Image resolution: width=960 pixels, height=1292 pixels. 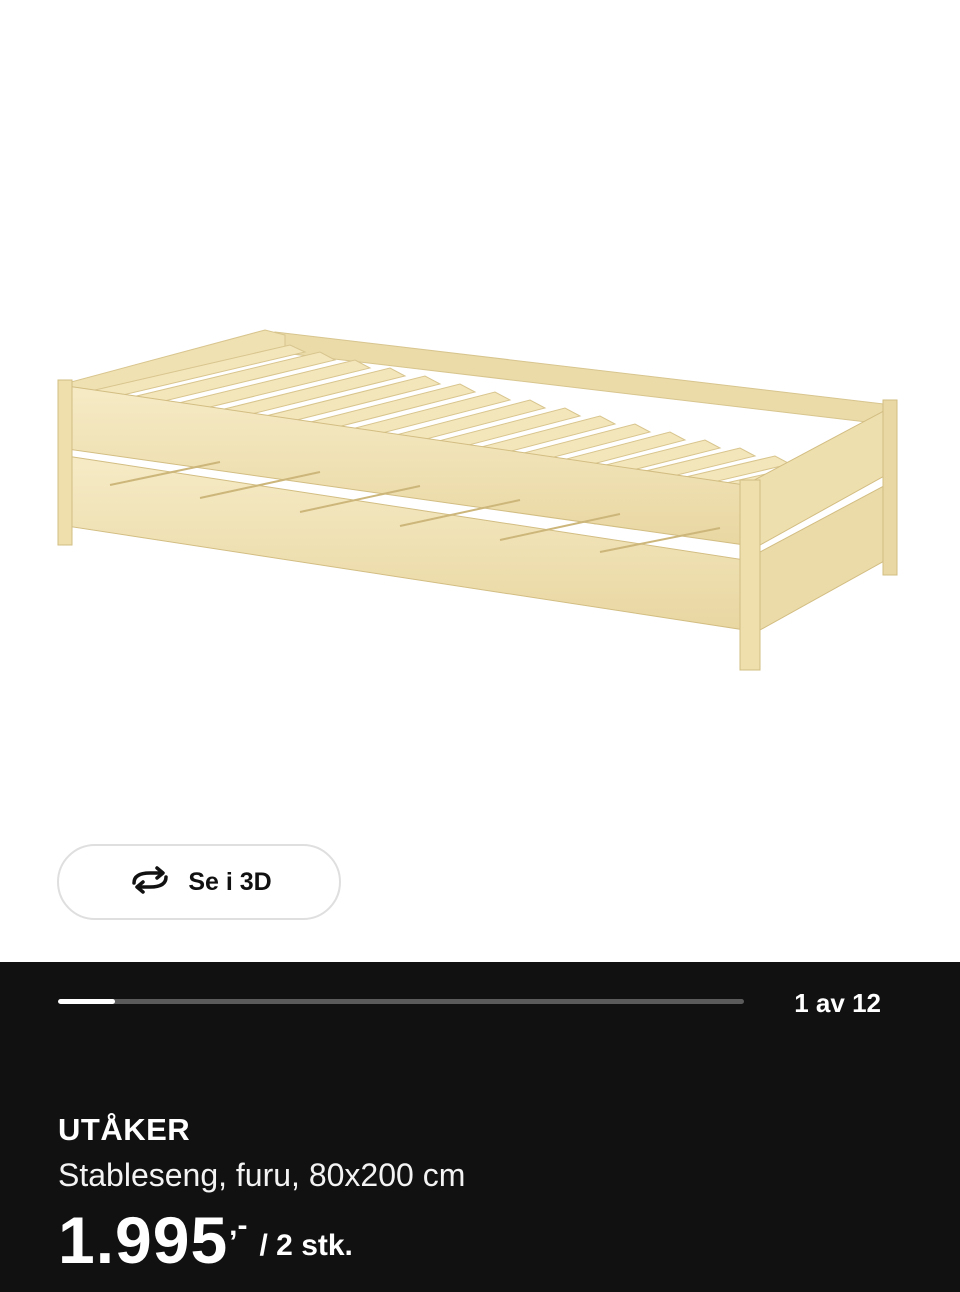 What do you see at coordinates (143, 1240) in the screenshot?
I see `price-amount: 1.995` at bounding box center [143, 1240].